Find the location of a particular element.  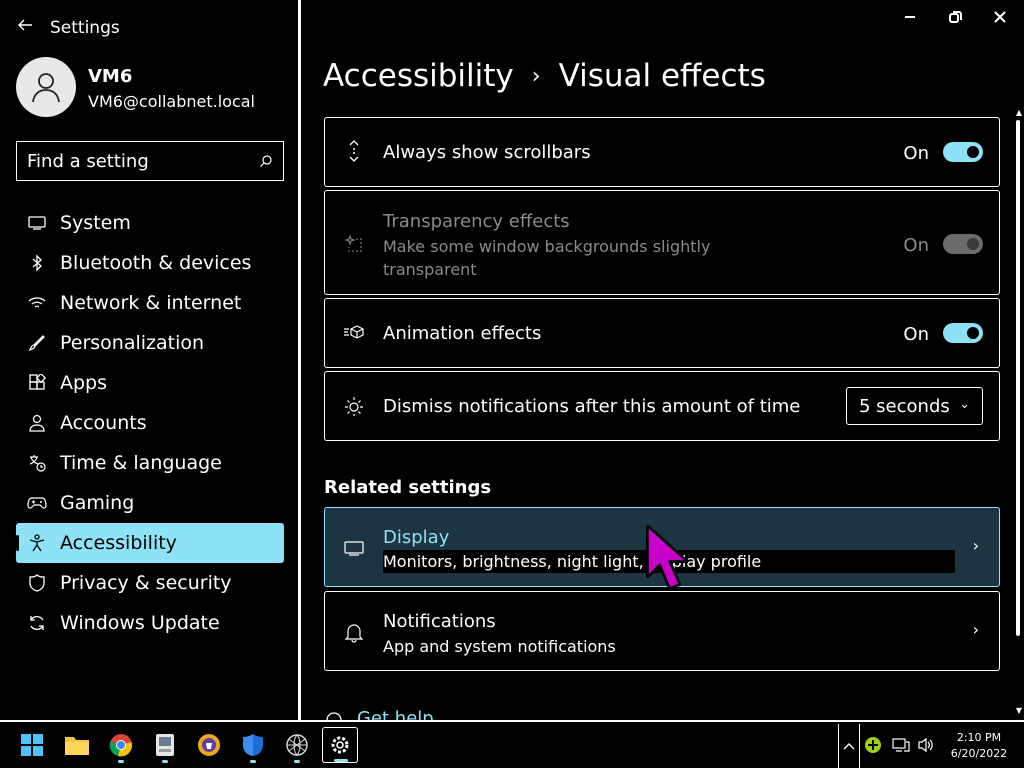

clock: 2:10 PM 6/20/2022 is located at coordinates (979, 746).